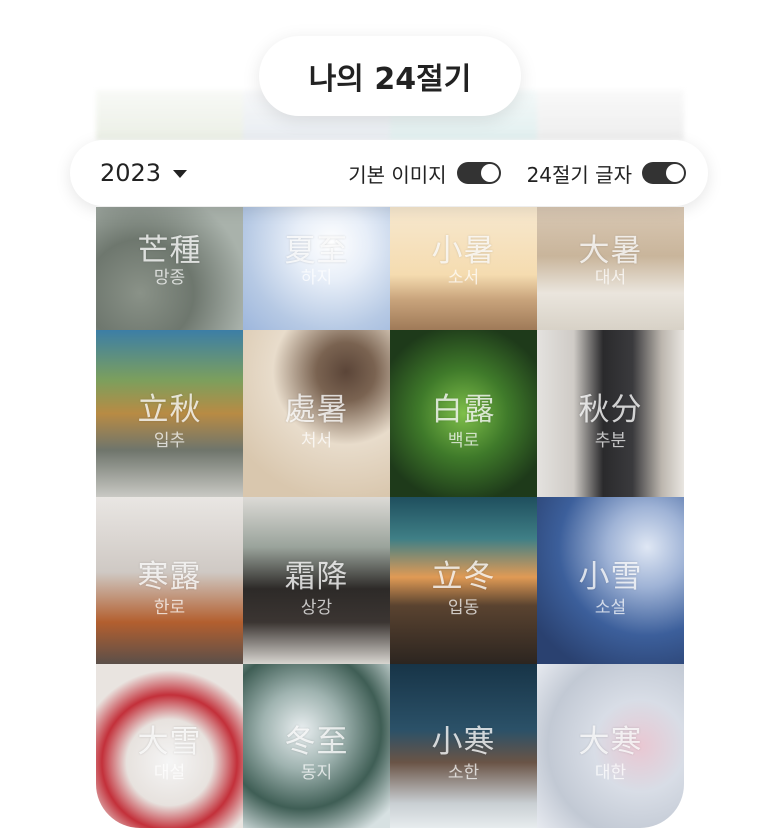  I want to click on terms-text-label: 24절기 글자, so click(579, 174).